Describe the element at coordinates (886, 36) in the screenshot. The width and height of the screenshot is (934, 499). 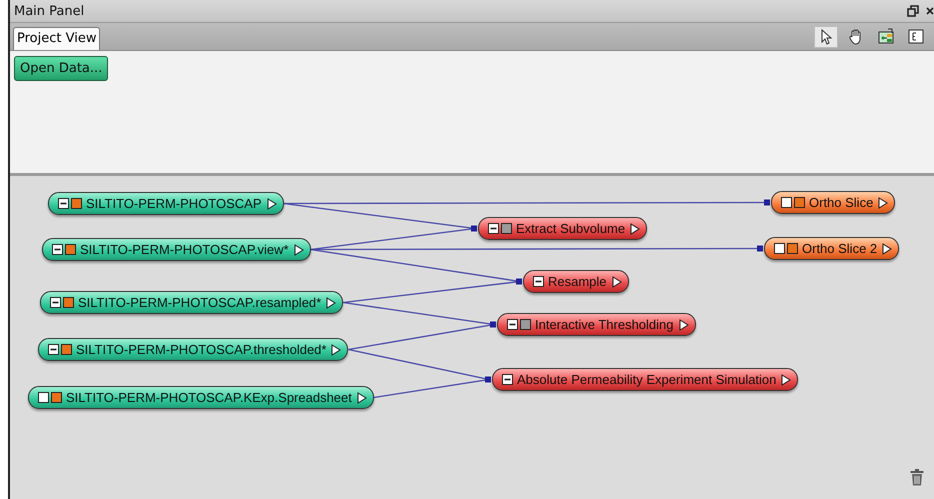
I see `graph-layout-icon` at that location.